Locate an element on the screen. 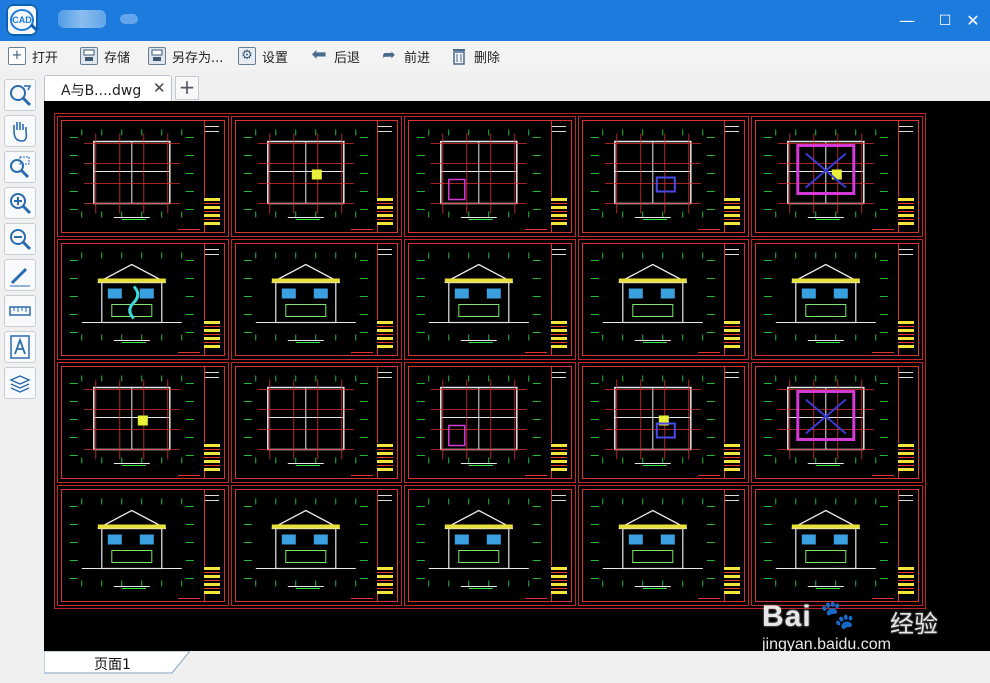 This screenshot has height=683, width=990. close-button: ✕ is located at coordinates (973, 21).